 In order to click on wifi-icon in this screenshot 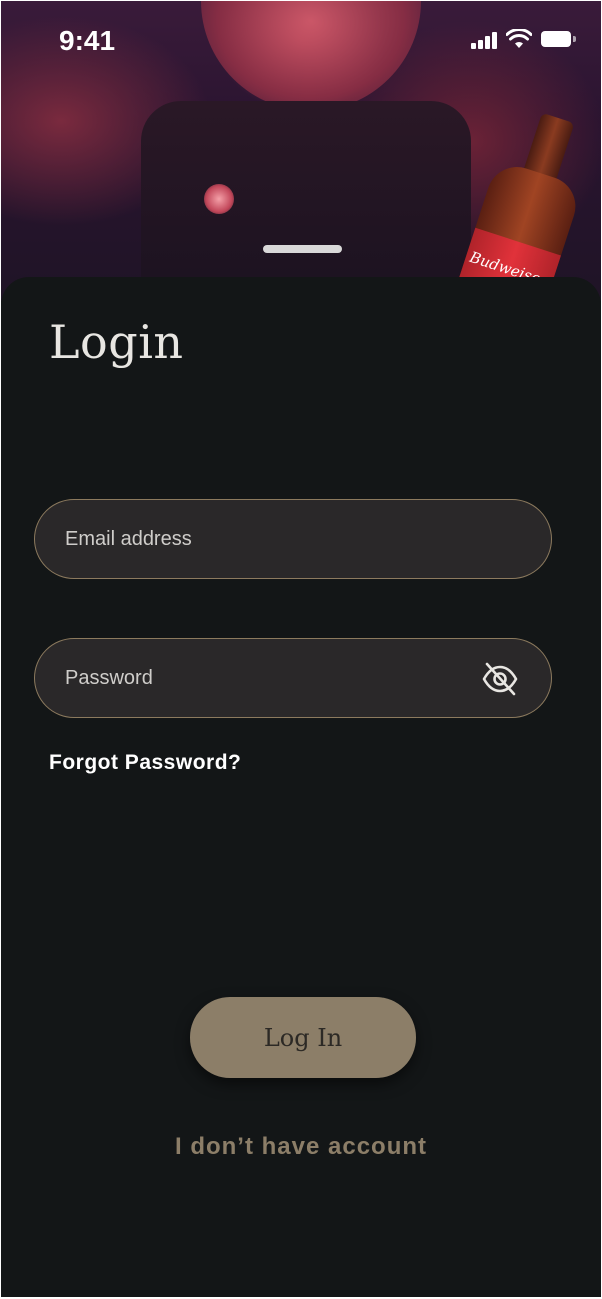, I will do `click(519, 38)`.